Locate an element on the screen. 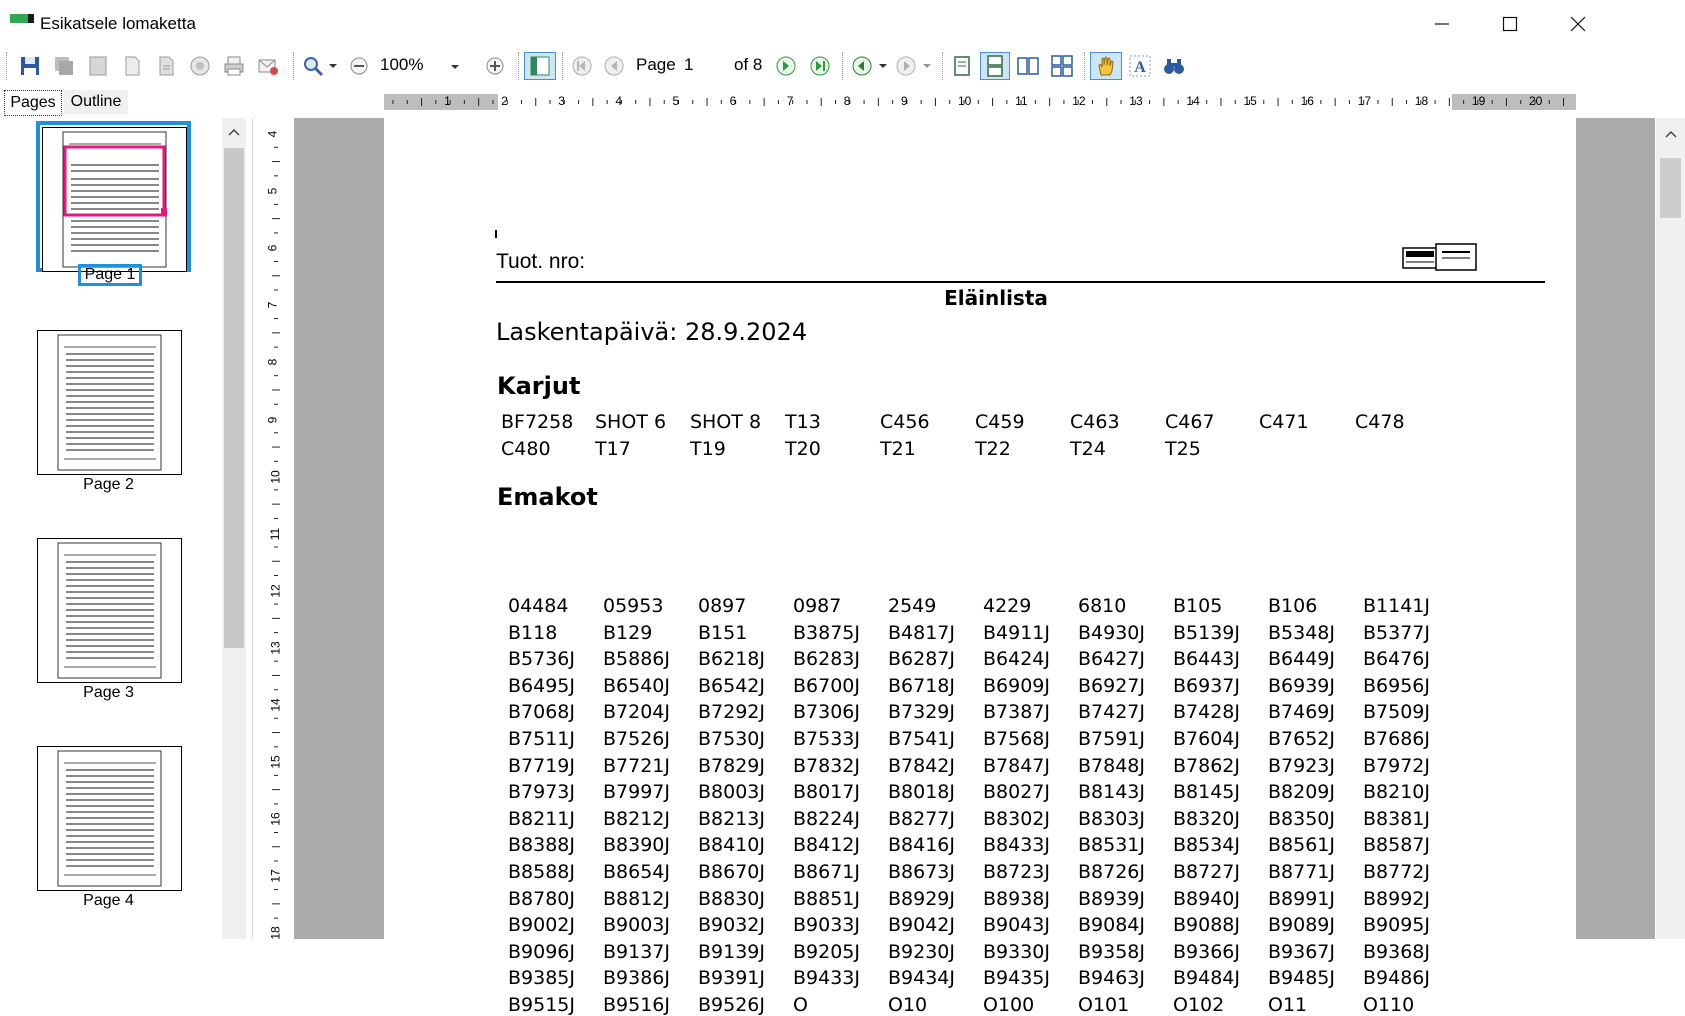  toolbar-grip is located at coordinates (6, 66).